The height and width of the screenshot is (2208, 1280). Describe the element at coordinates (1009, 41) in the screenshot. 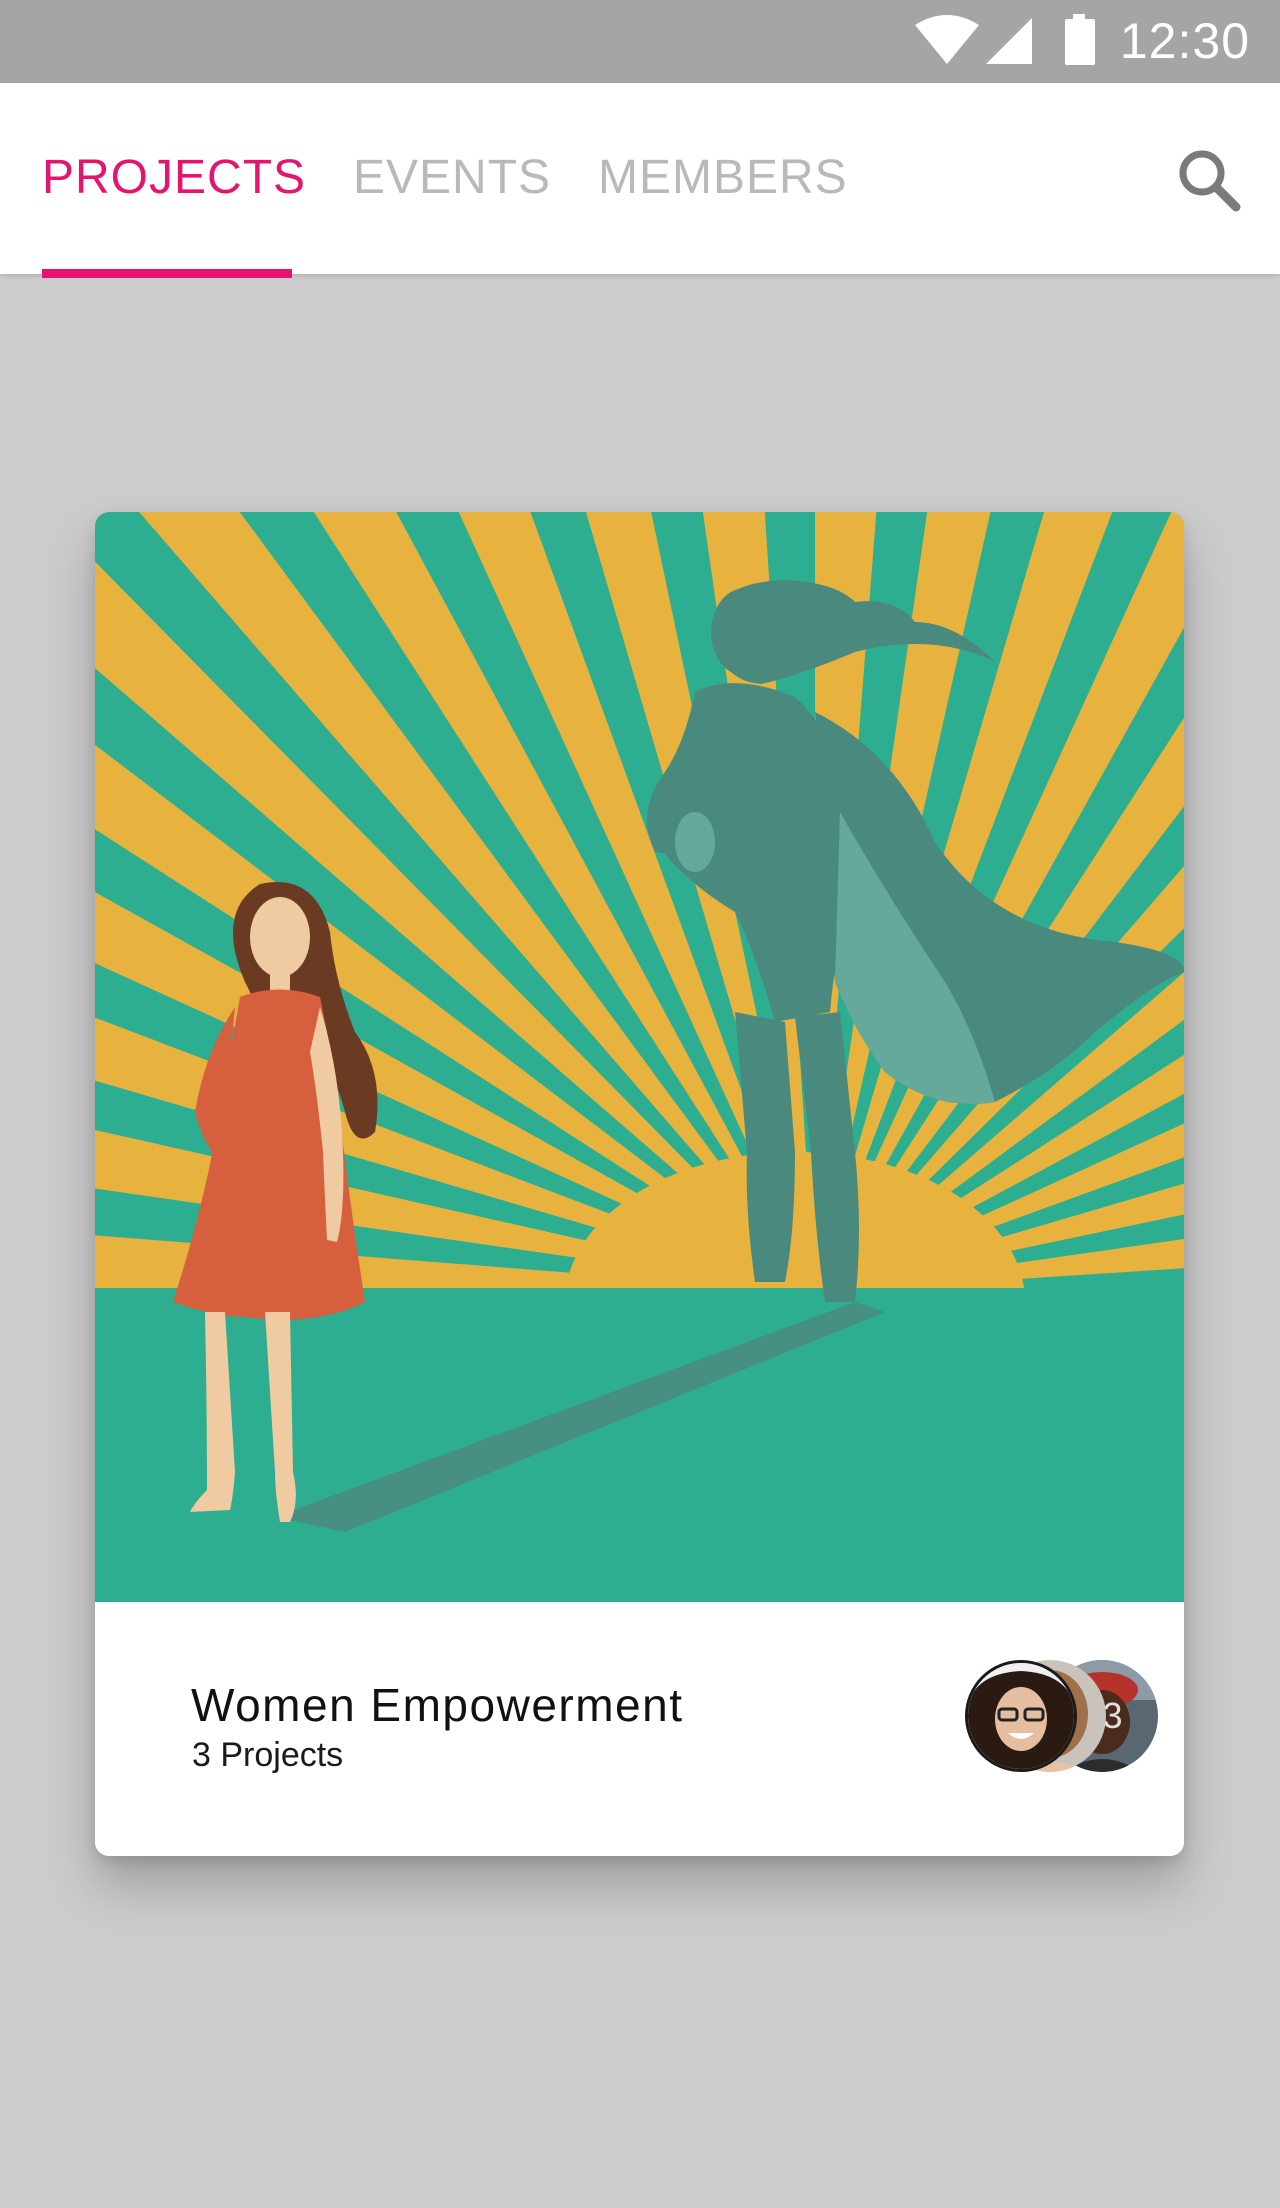

I see `cell-signal-icon` at that location.